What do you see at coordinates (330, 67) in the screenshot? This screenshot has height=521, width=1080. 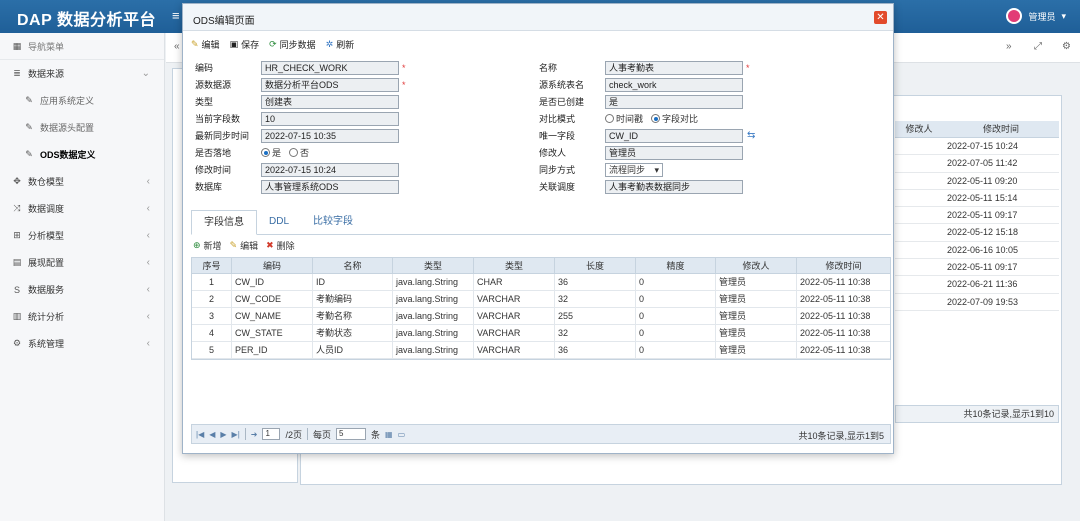 I see `code-field: HR_CHECK_WORK` at bounding box center [330, 67].